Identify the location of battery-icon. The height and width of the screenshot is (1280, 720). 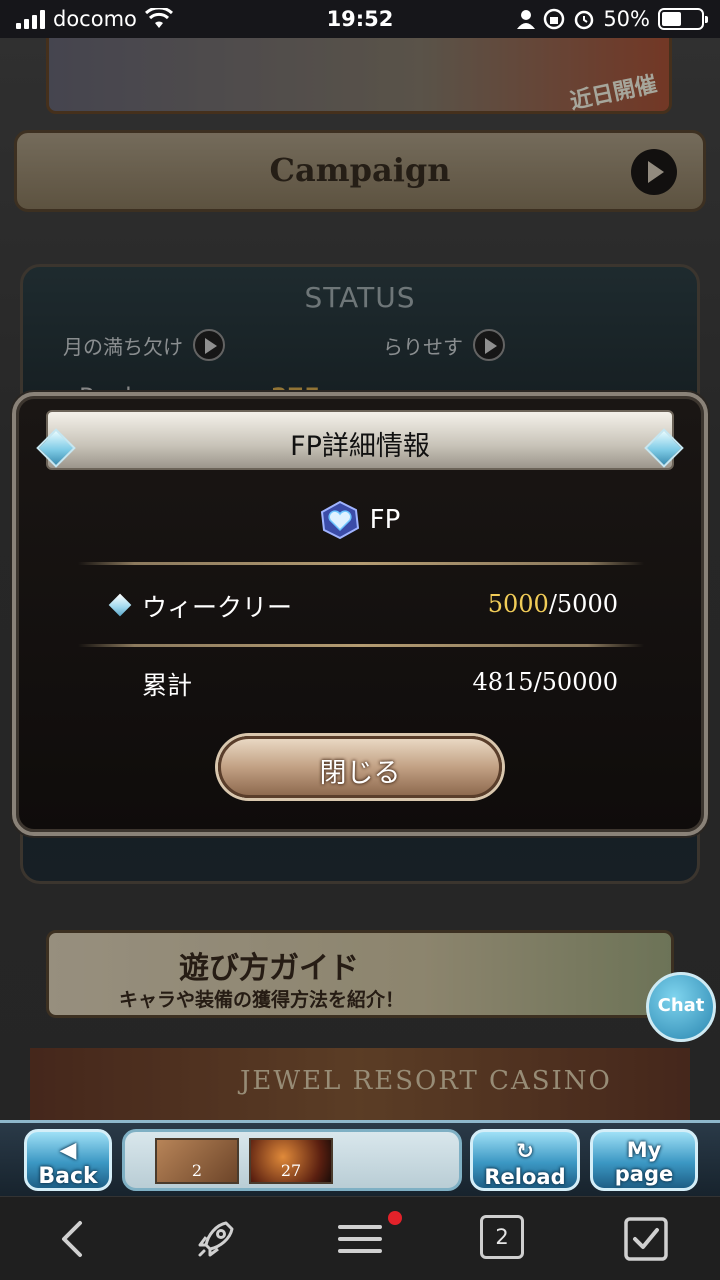
(683, 19).